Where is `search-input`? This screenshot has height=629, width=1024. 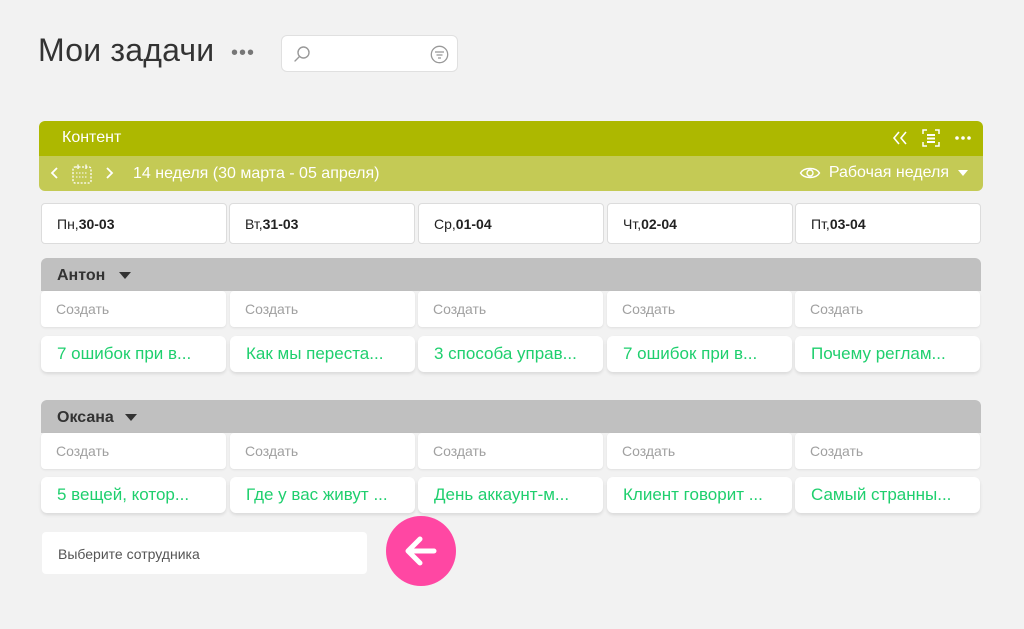 search-input is located at coordinates (371, 54).